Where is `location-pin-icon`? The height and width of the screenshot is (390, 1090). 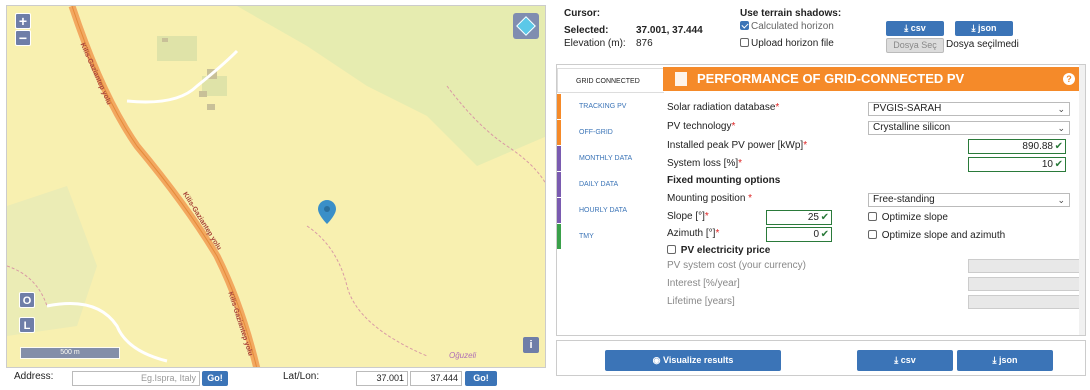 location-pin-icon is located at coordinates (327, 212).